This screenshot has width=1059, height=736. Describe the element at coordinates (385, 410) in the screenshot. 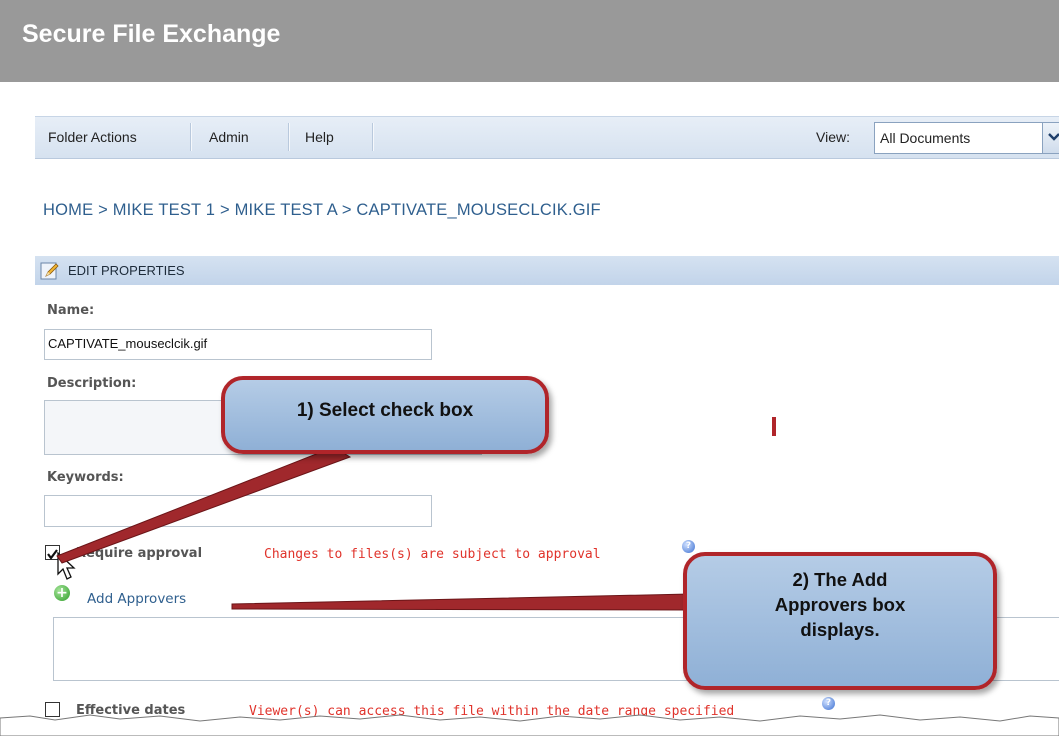

I see `callout-one-text: 1) Select check box` at that location.